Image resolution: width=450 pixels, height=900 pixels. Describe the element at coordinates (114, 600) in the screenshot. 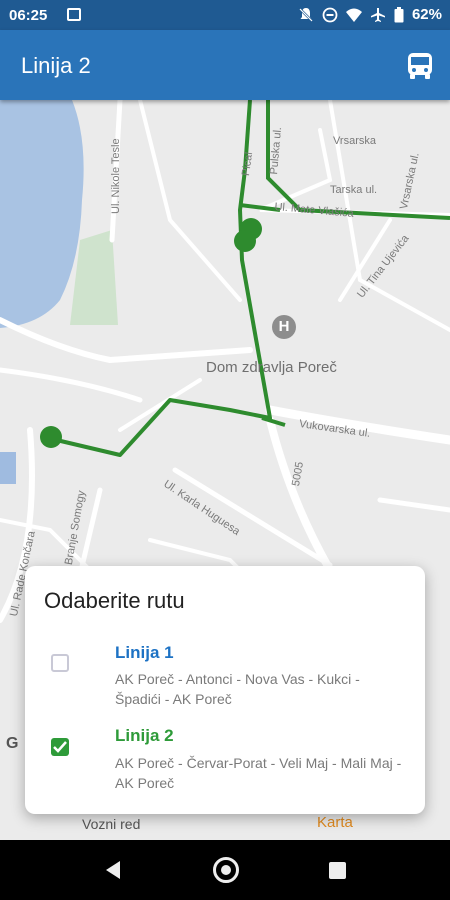

I see `dialog-title: Odaberite rutu` at that location.